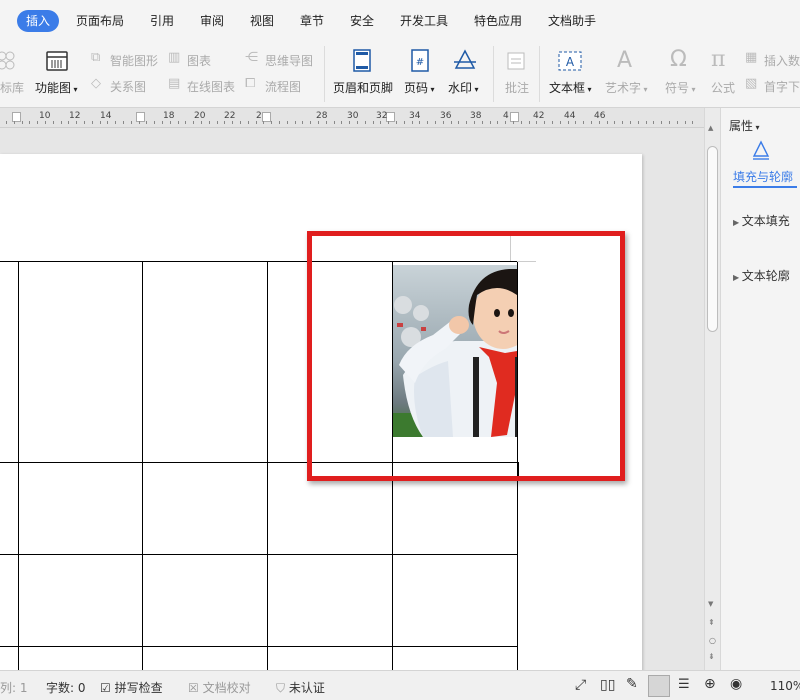 This screenshot has height=700, width=800. Describe the element at coordinates (415, 116) in the screenshot. I see `ruler-label: 34` at that location.